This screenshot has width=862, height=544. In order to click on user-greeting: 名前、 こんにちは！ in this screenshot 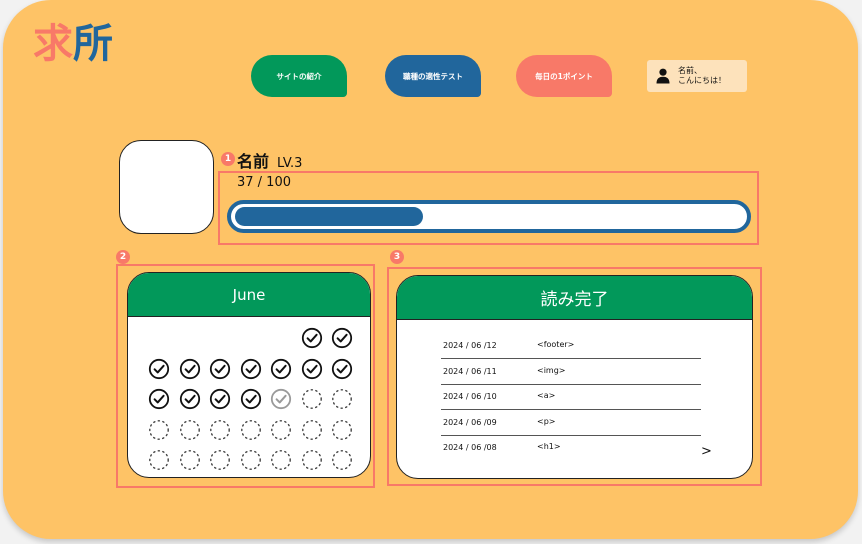, I will do `click(697, 76)`.